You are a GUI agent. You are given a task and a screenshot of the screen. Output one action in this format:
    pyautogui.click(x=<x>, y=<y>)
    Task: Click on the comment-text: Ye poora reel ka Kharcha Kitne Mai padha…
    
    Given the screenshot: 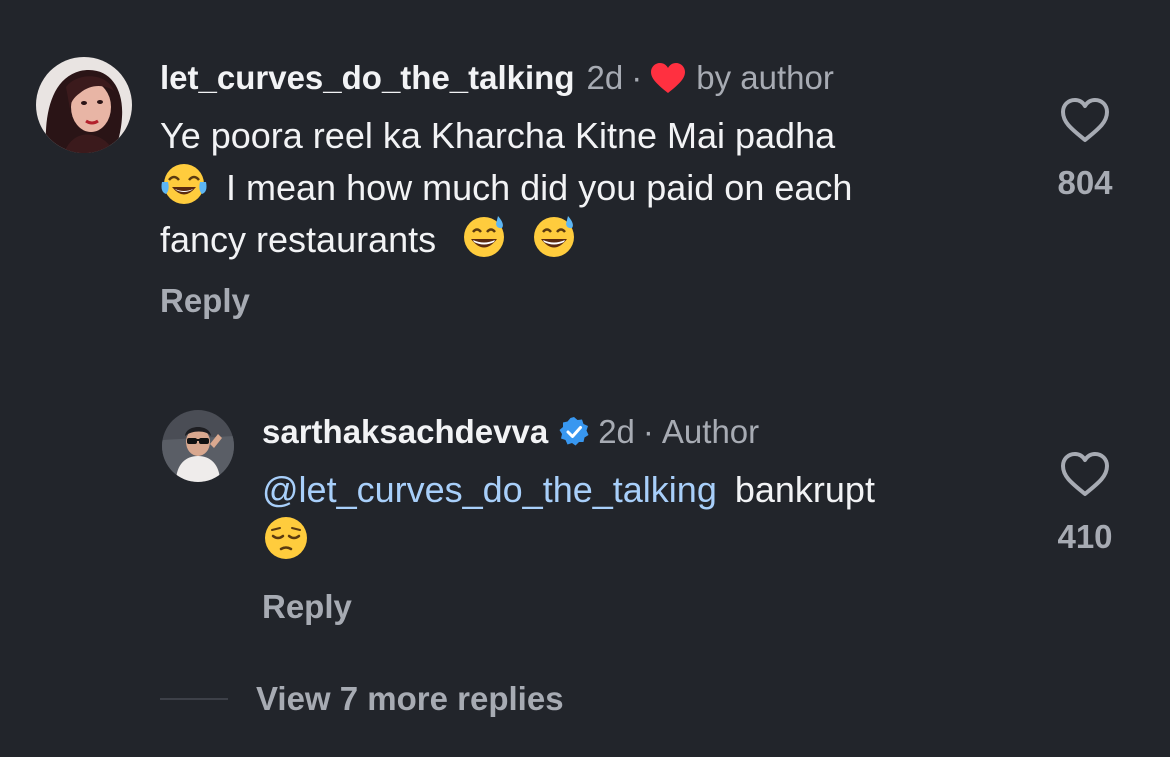 What is the action you would take?
    pyautogui.click(x=506, y=188)
    